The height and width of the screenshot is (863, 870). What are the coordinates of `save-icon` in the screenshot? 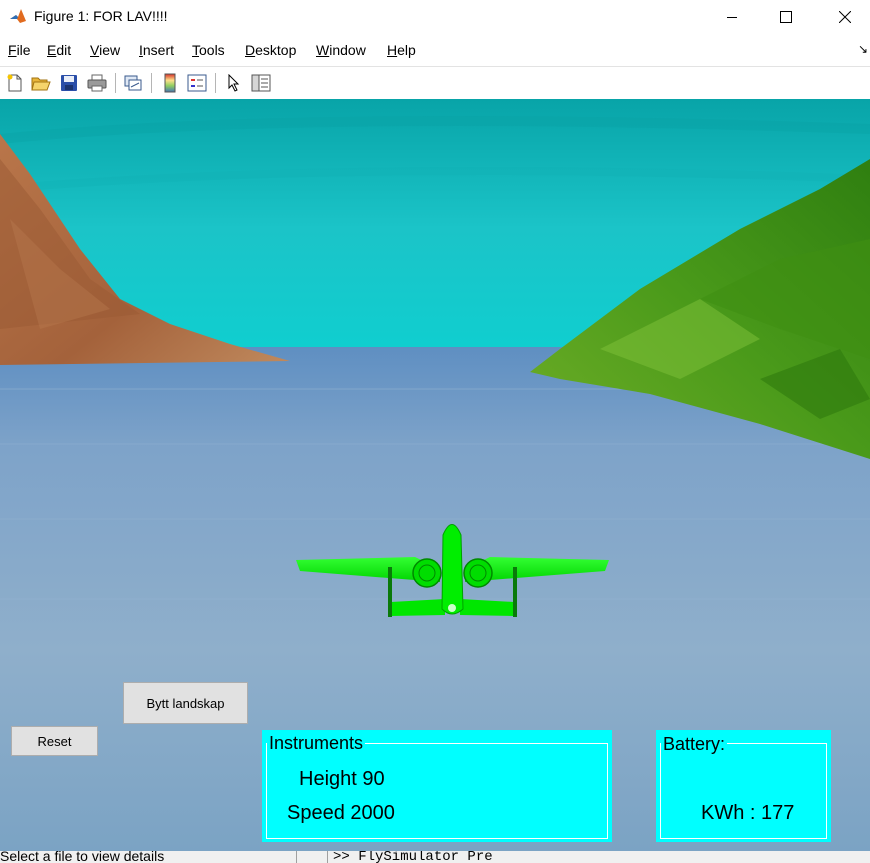 It's located at (69, 83).